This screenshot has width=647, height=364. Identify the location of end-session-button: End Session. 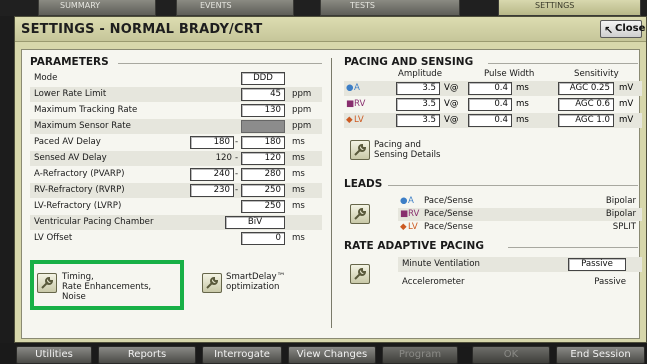
(600, 355).